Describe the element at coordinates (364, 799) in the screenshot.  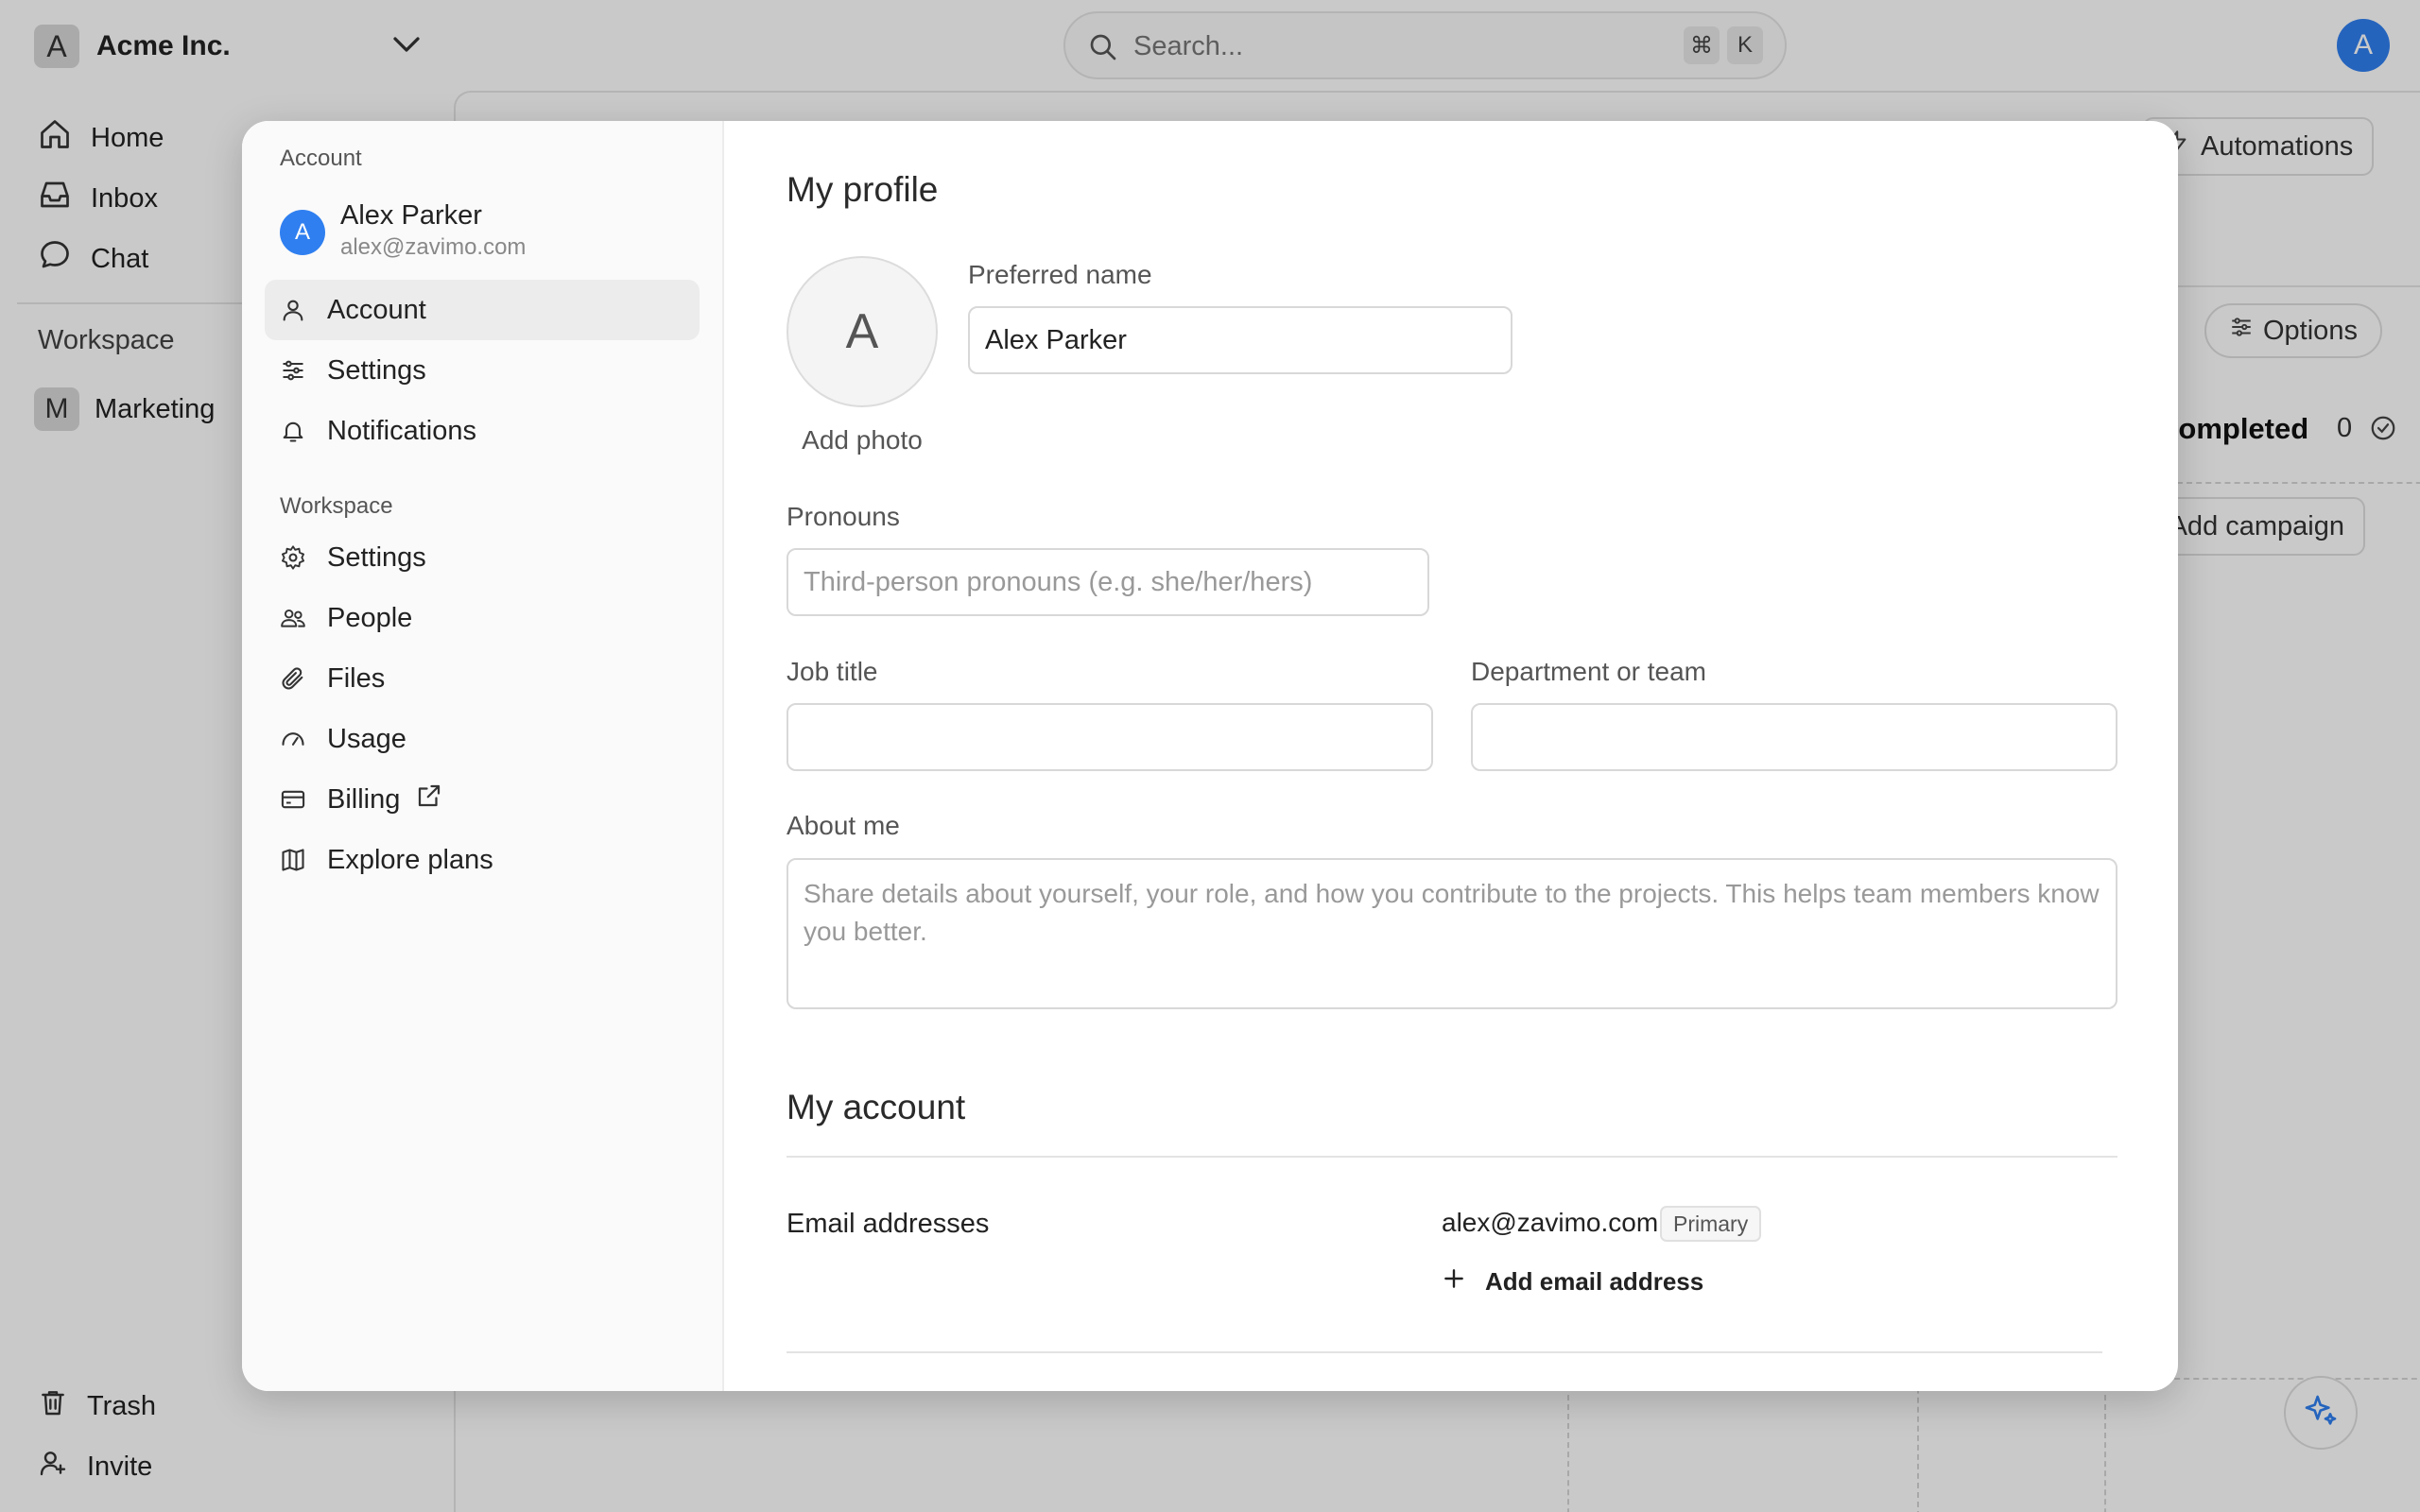
I see `sidebar-item-label: Billing` at that location.